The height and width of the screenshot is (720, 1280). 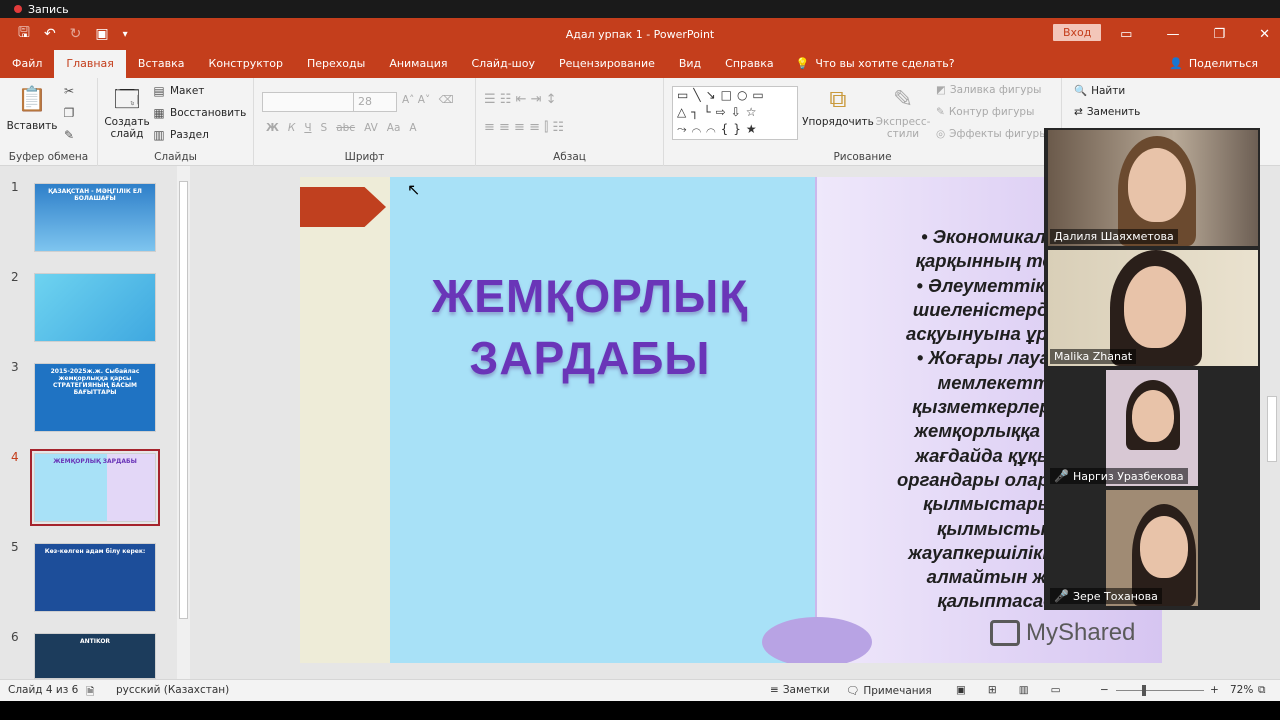 I want to click on tab-help: Справка, so click(x=749, y=64).